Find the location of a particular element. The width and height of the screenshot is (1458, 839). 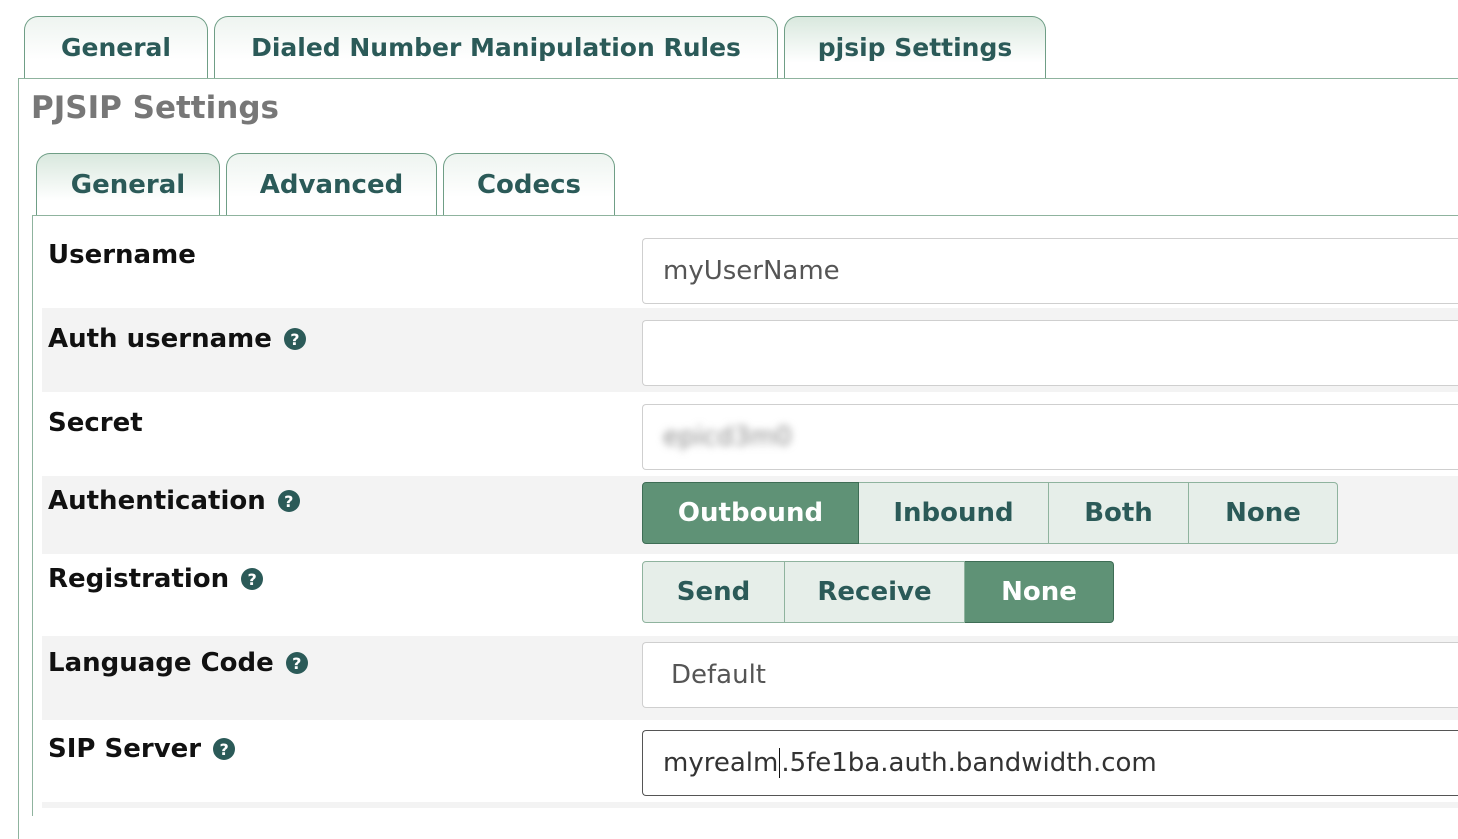

form-row-auth-username: Auth username ? is located at coordinates (750, 350).